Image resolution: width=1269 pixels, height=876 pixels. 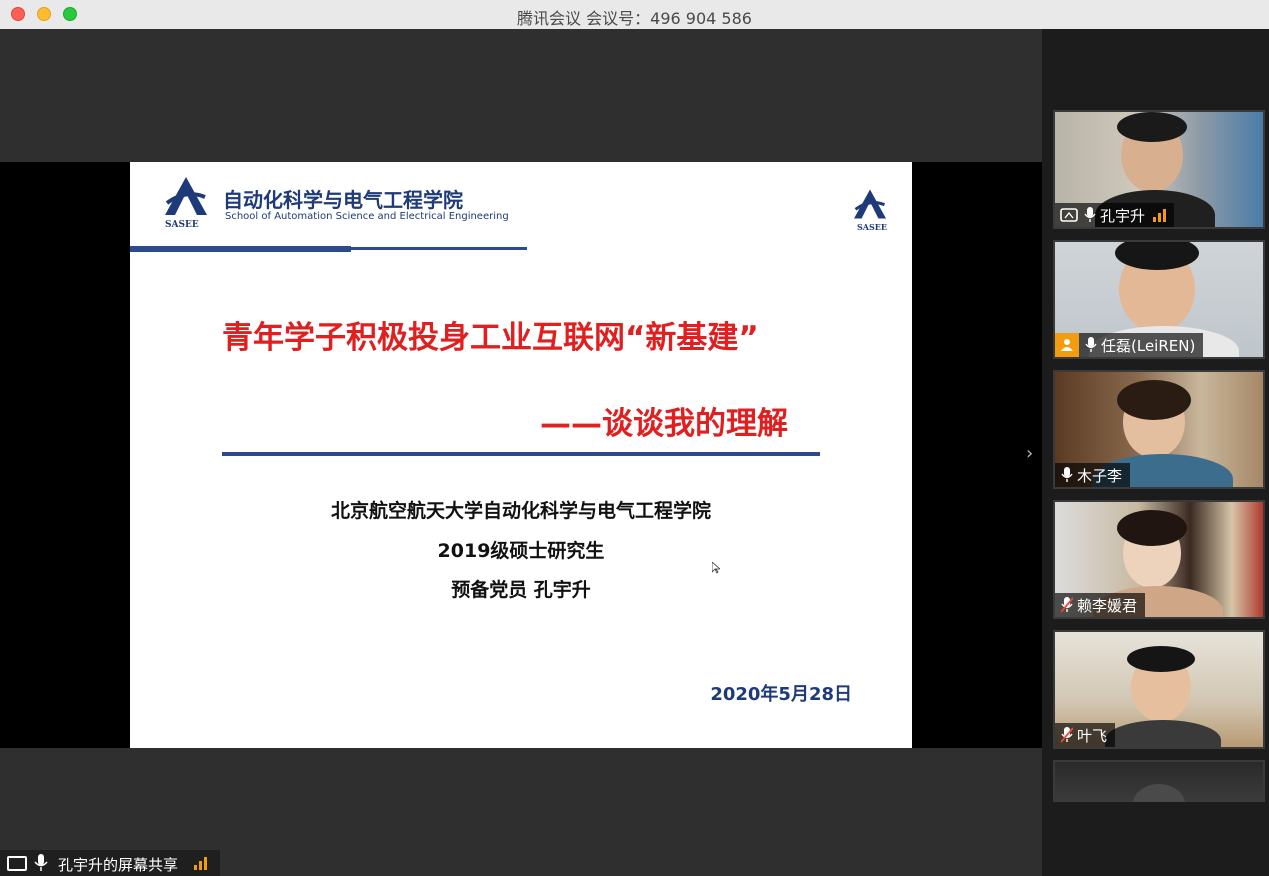 I want to click on window-title: 腾讯会议 会议号：496 904 586, so click(x=634, y=18).